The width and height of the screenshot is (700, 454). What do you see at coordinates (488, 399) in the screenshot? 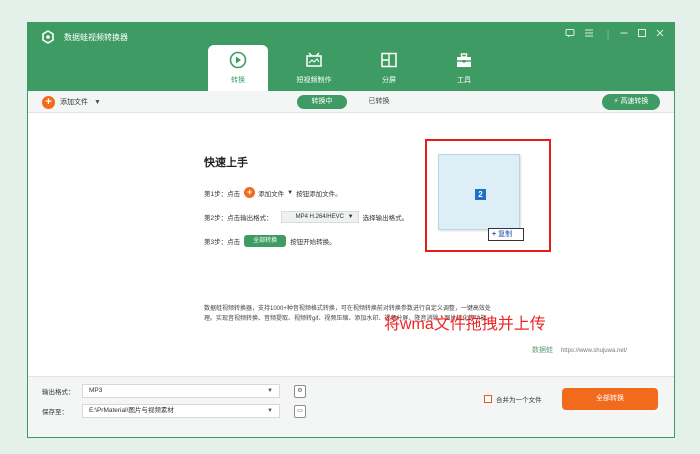
I see `merge-checkbox` at bounding box center [488, 399].